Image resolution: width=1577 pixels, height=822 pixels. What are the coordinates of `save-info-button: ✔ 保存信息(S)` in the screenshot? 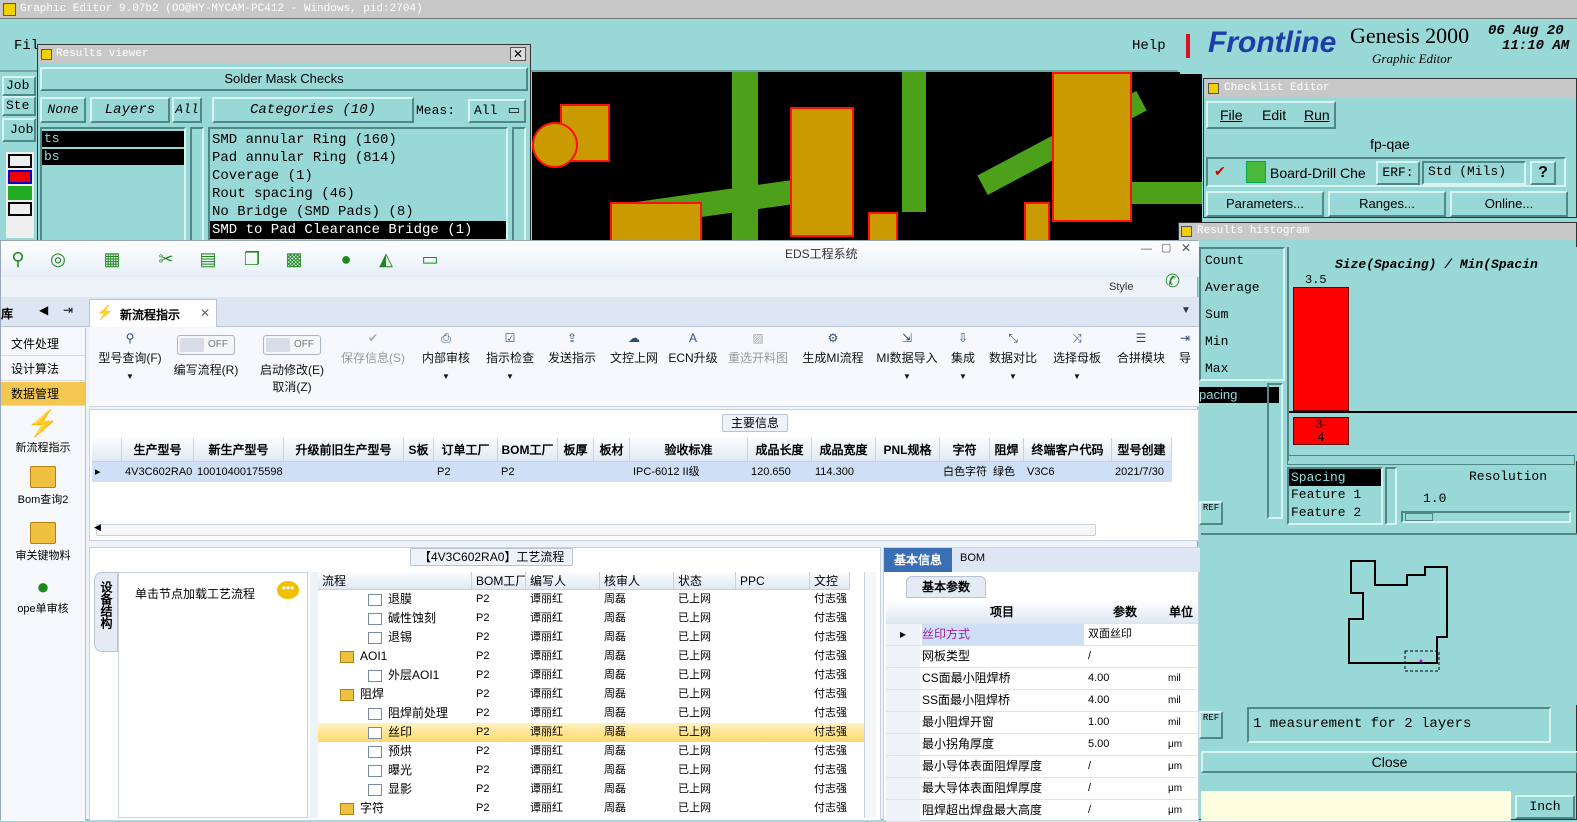 It's located at (373, 348).